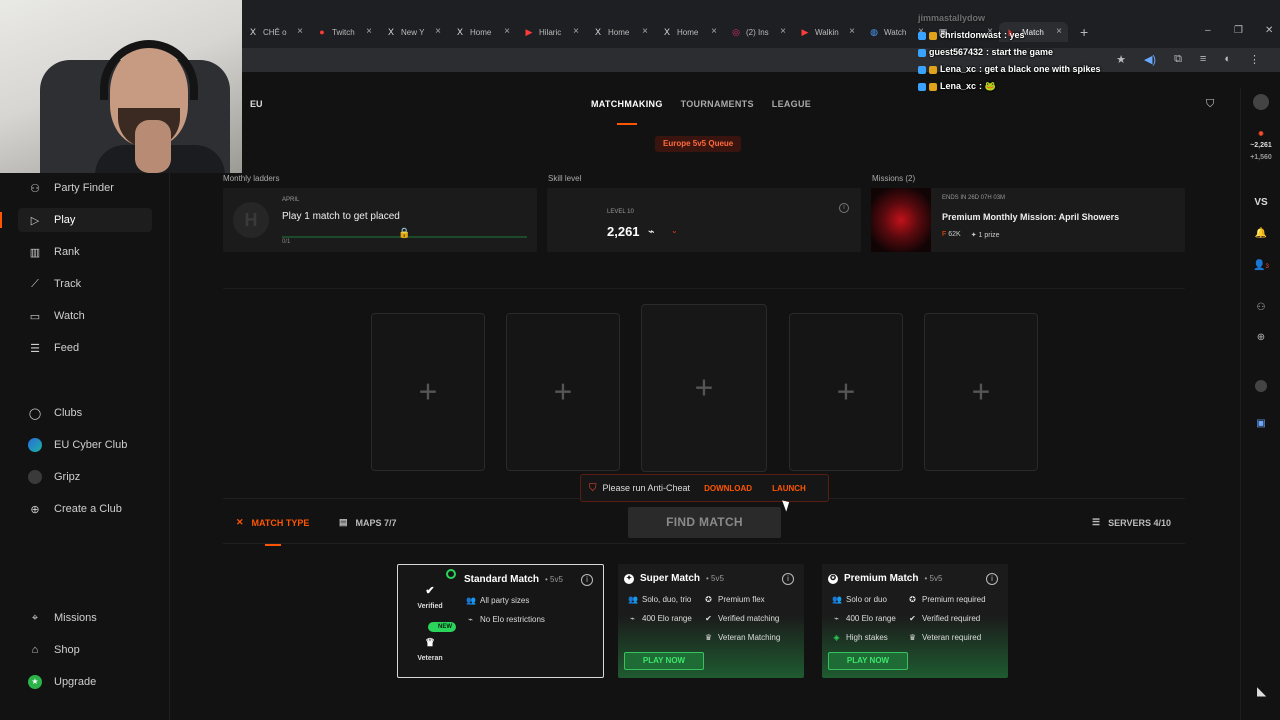 This screenshot has height=720, width=1280. Describe the element at coordinates (85, 445) in the screenshot. I see `sidebar-item-eu-cyber-club: EU Cyber Club` at that location.